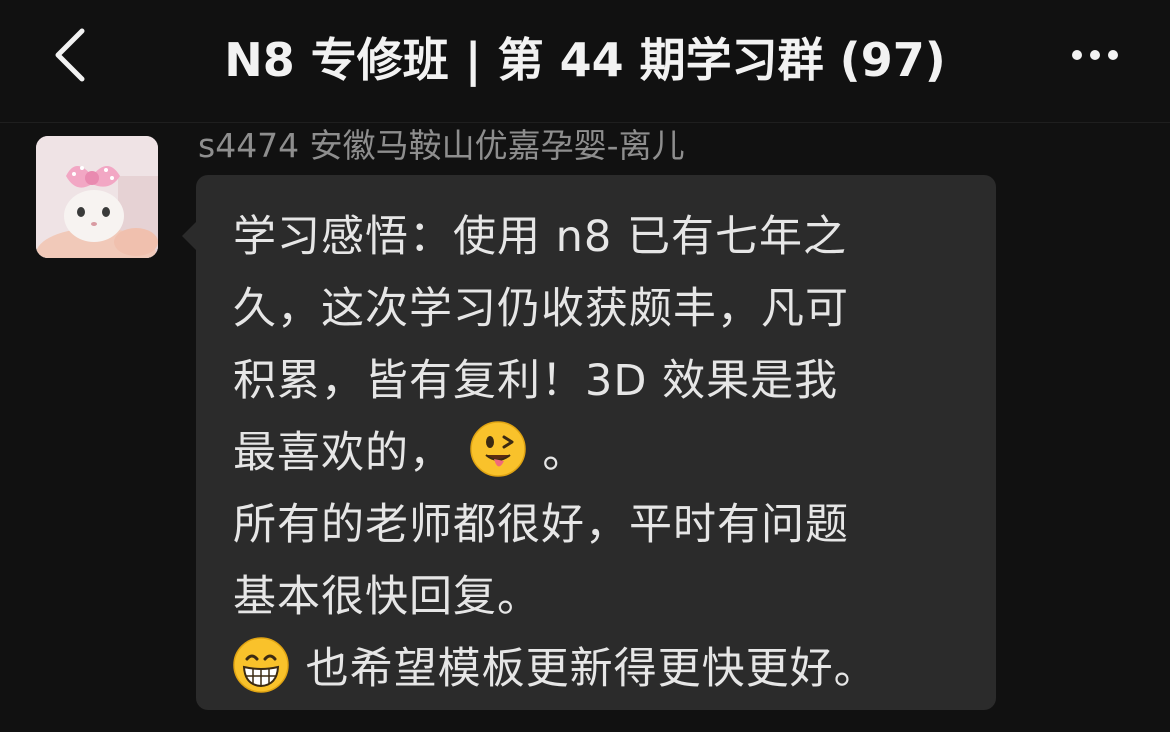  Describe the element at coordinates (261, 665) in the screenshot. I see `grinning-face-icon` at that location.